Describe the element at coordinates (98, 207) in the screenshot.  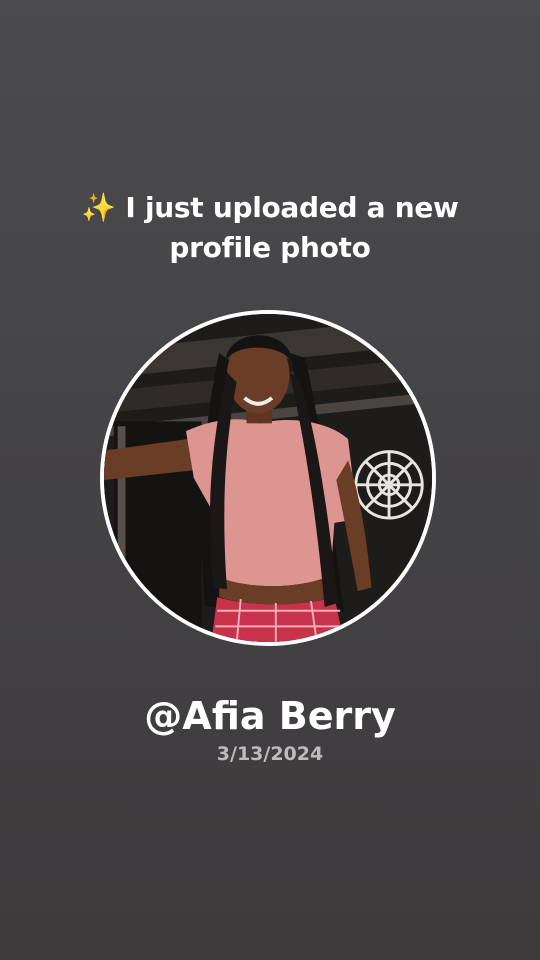
I see `sparkles-icon: ✨` at that location.